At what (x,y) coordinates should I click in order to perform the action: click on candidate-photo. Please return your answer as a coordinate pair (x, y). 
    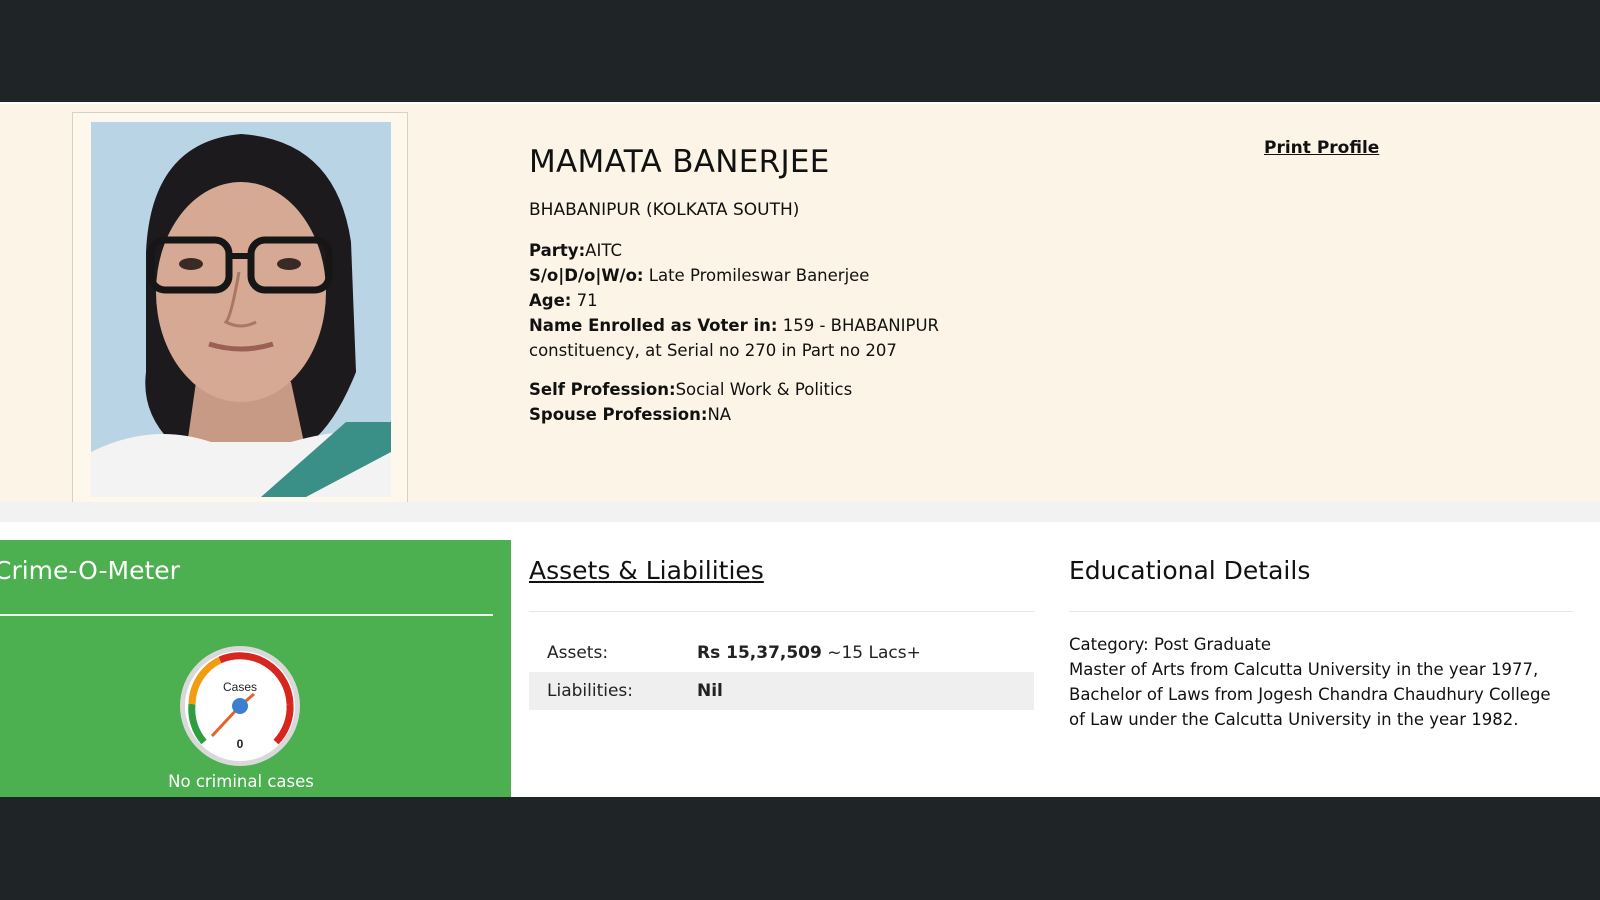
    Looking at the image, I should click on (241, 309).